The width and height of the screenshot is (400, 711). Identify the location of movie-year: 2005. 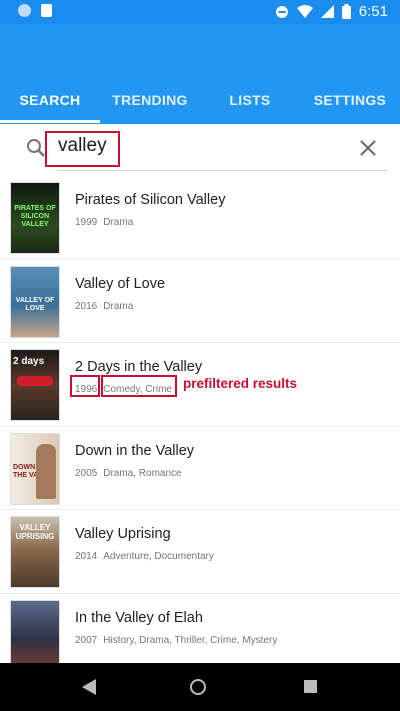
(86, 473).